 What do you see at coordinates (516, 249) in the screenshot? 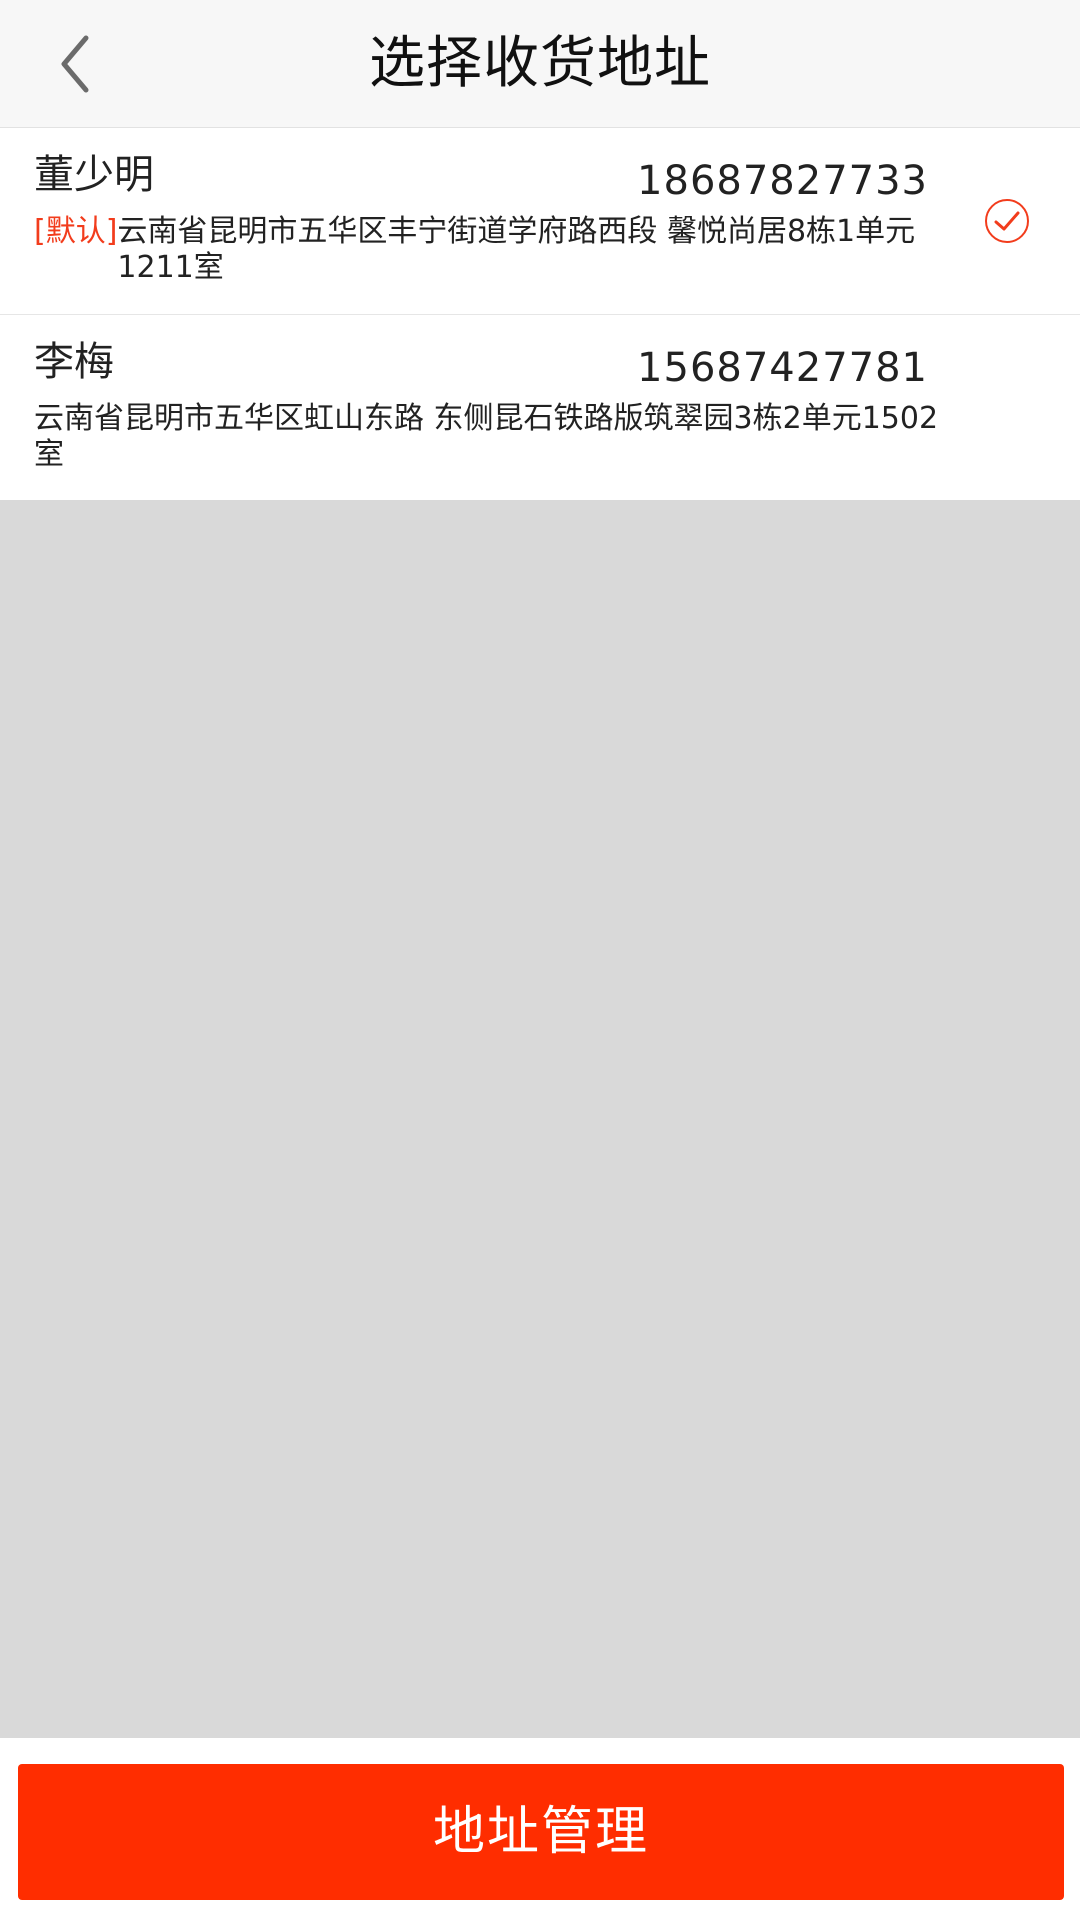
I see `address-text: 云南省昆明市五华区丰宁街道学府路西段 馨悦尚居8栋1单元1211室` at bounding box center [516, 249].